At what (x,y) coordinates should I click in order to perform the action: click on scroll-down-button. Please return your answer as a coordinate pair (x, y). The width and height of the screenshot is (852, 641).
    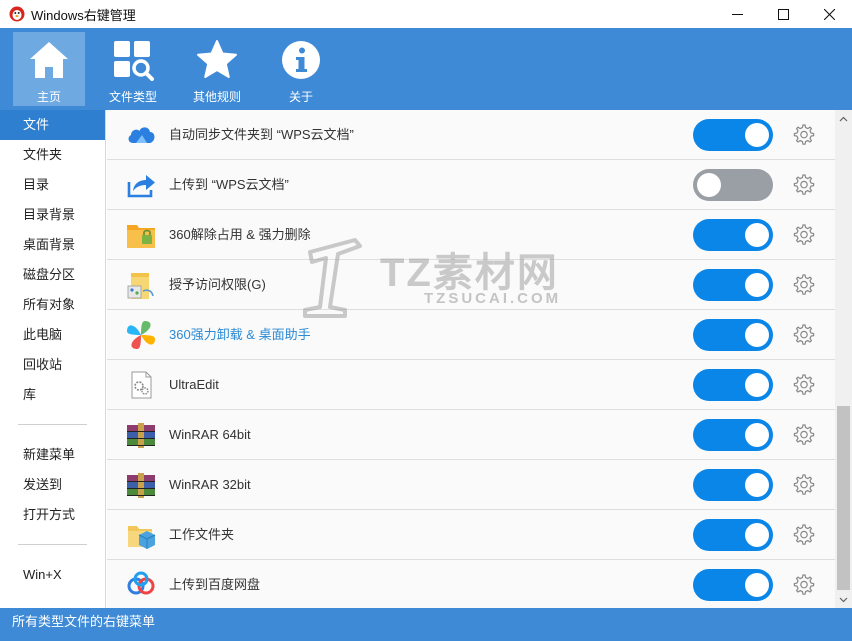
    Looking at the image, I should click on (843, 599).